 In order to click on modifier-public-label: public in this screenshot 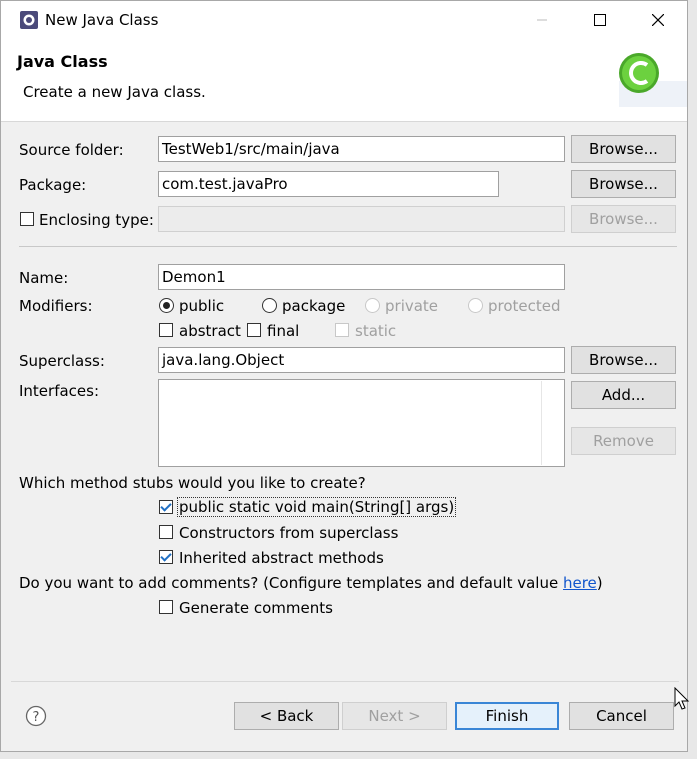, I will do `click(201, 306)`.